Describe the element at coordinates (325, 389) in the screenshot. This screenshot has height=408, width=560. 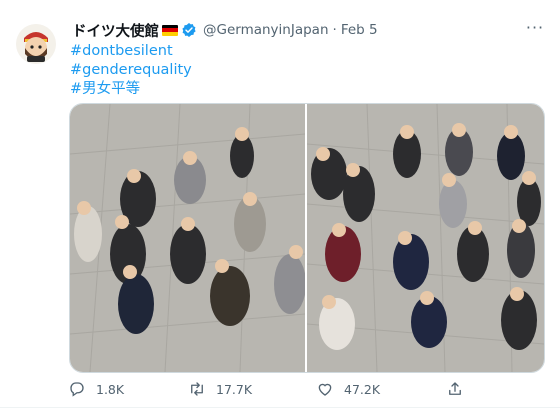
I see `heart-icon` at that location.